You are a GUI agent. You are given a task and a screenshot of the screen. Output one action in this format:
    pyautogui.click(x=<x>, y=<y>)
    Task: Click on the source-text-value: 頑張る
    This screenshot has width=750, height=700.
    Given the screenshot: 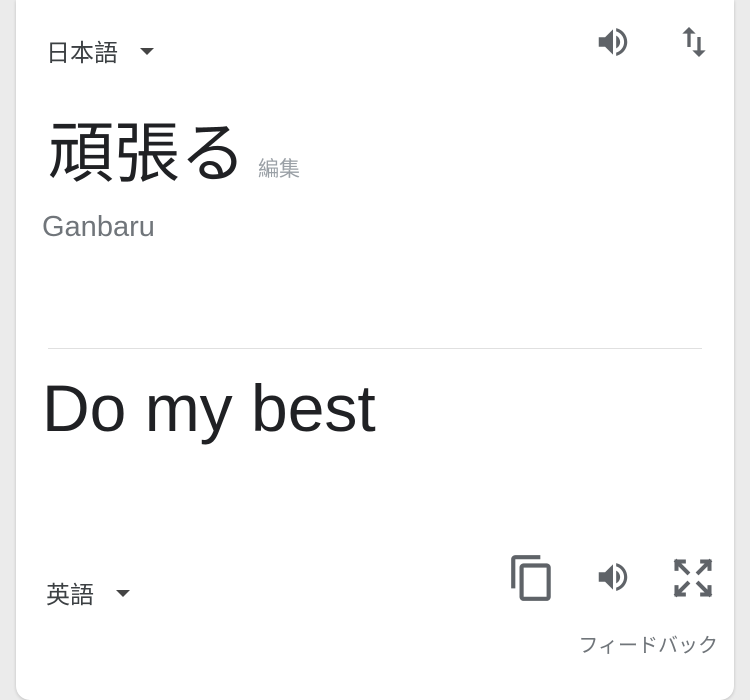 What is the action you would take?
    pyautogui.click(x=147, y=153)
    